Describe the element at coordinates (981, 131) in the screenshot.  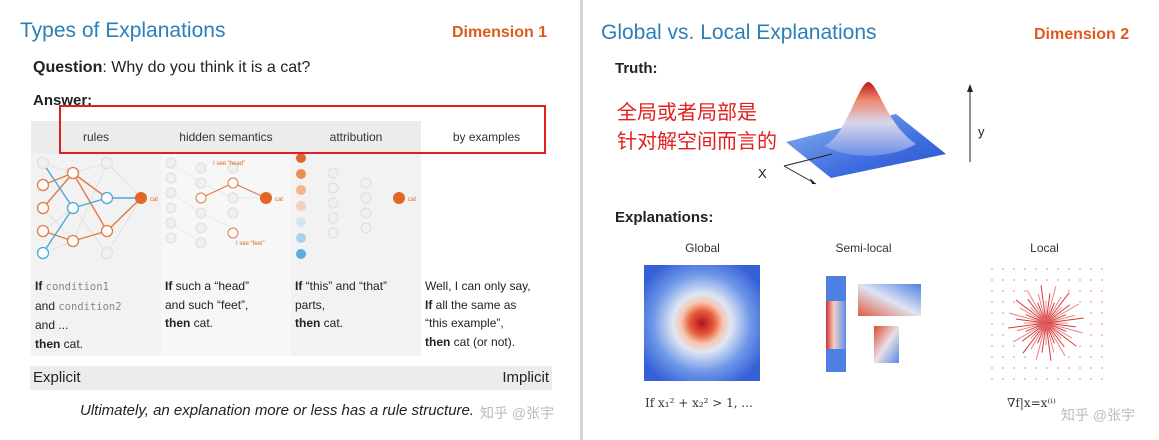
I see `svg-text: y` at that location.